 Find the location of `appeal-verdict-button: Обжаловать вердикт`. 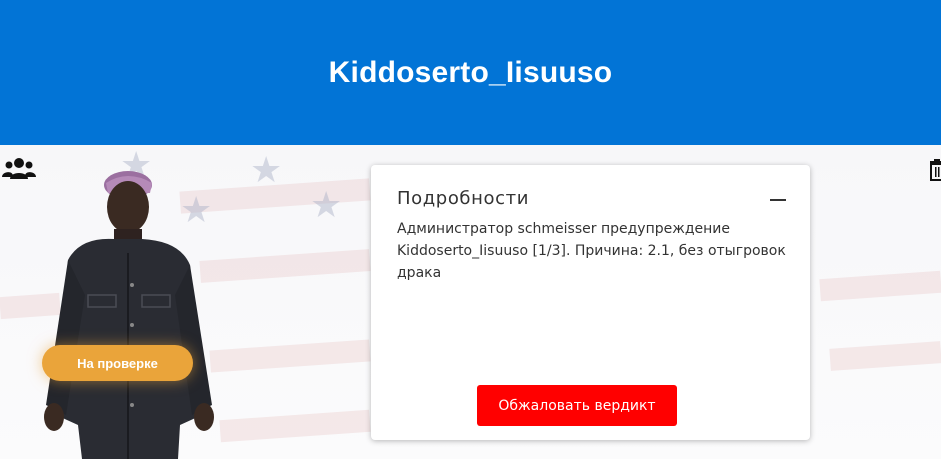

appeal-verdict-button: Обжаловать вердикт is located at coordinates (577, 405).